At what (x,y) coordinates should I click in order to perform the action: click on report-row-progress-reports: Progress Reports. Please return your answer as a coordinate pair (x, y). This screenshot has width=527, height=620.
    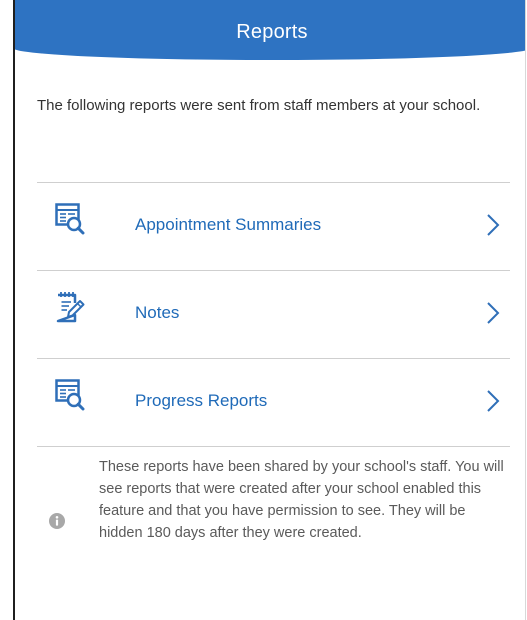
    Looking at the image, I should click on (273, 403).